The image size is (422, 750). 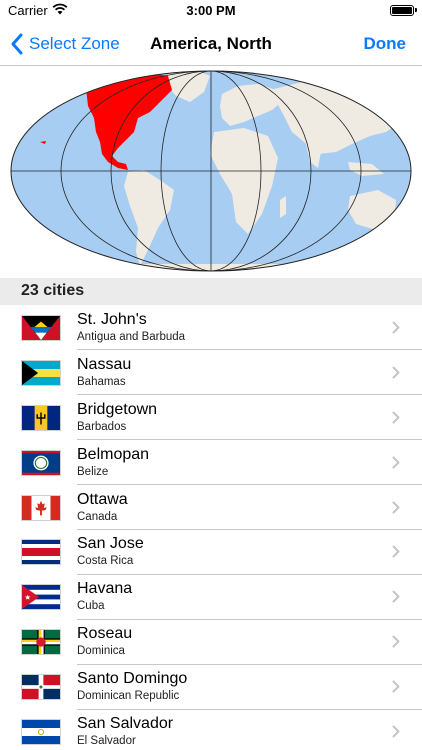 I want to click on dominican-republic-flag-icon, so click(x=41, y=687).